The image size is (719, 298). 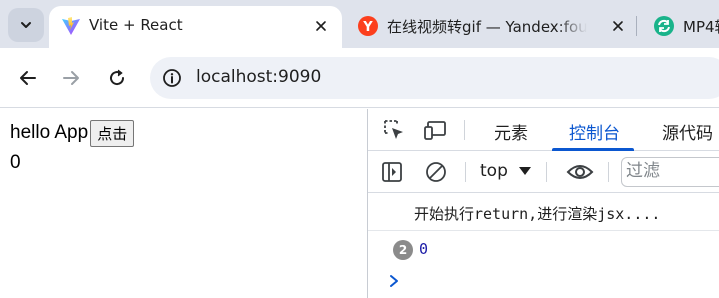 What do you see at coordinates (680, 27) in the screenshot?
I see `tab-mp4: MP4转` at bounding box center [680, 27].